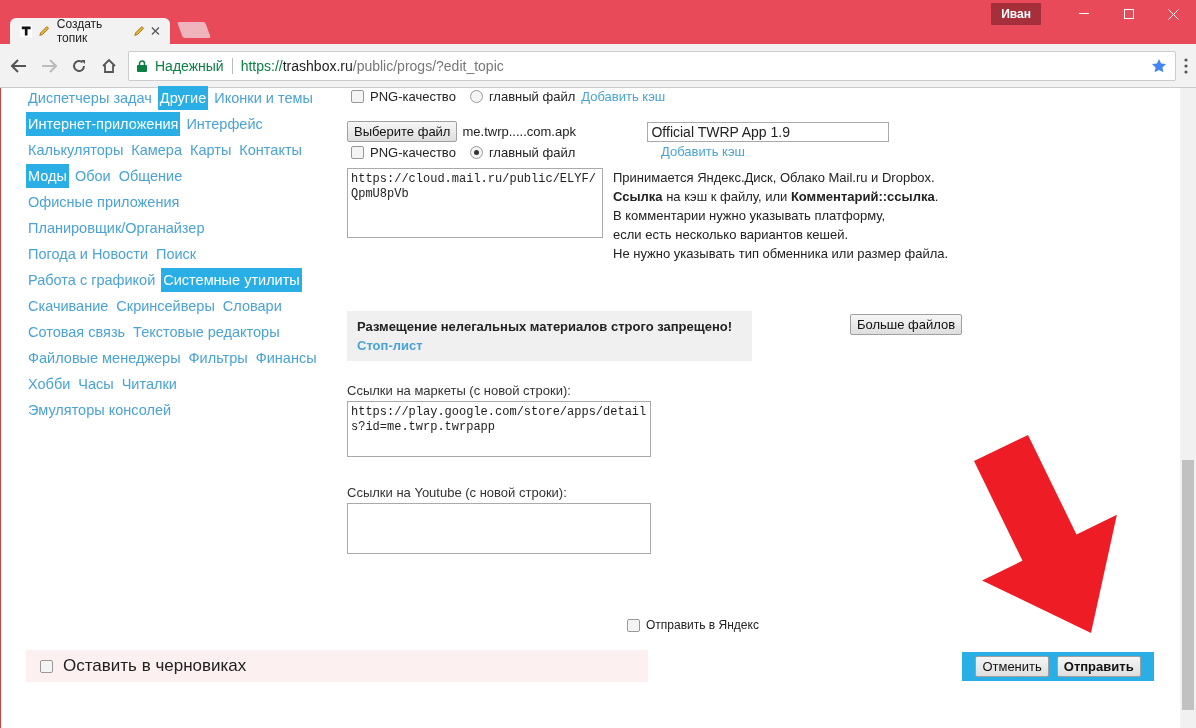 This screenshot has width=1196, height=728. I want to click on category-link: Общение, so click(150, 176).